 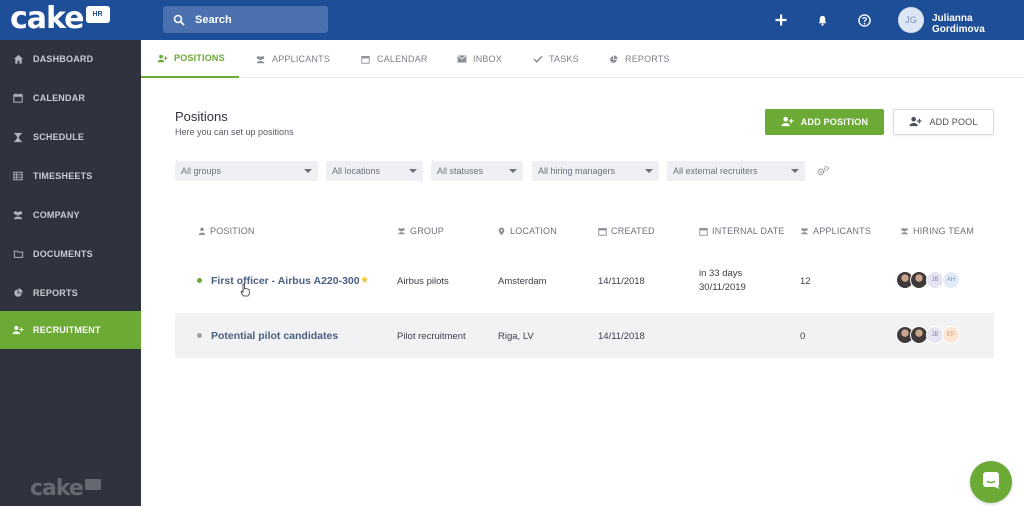 I want to click on filter-statuses: All statuses, so click(x=477, y=171).